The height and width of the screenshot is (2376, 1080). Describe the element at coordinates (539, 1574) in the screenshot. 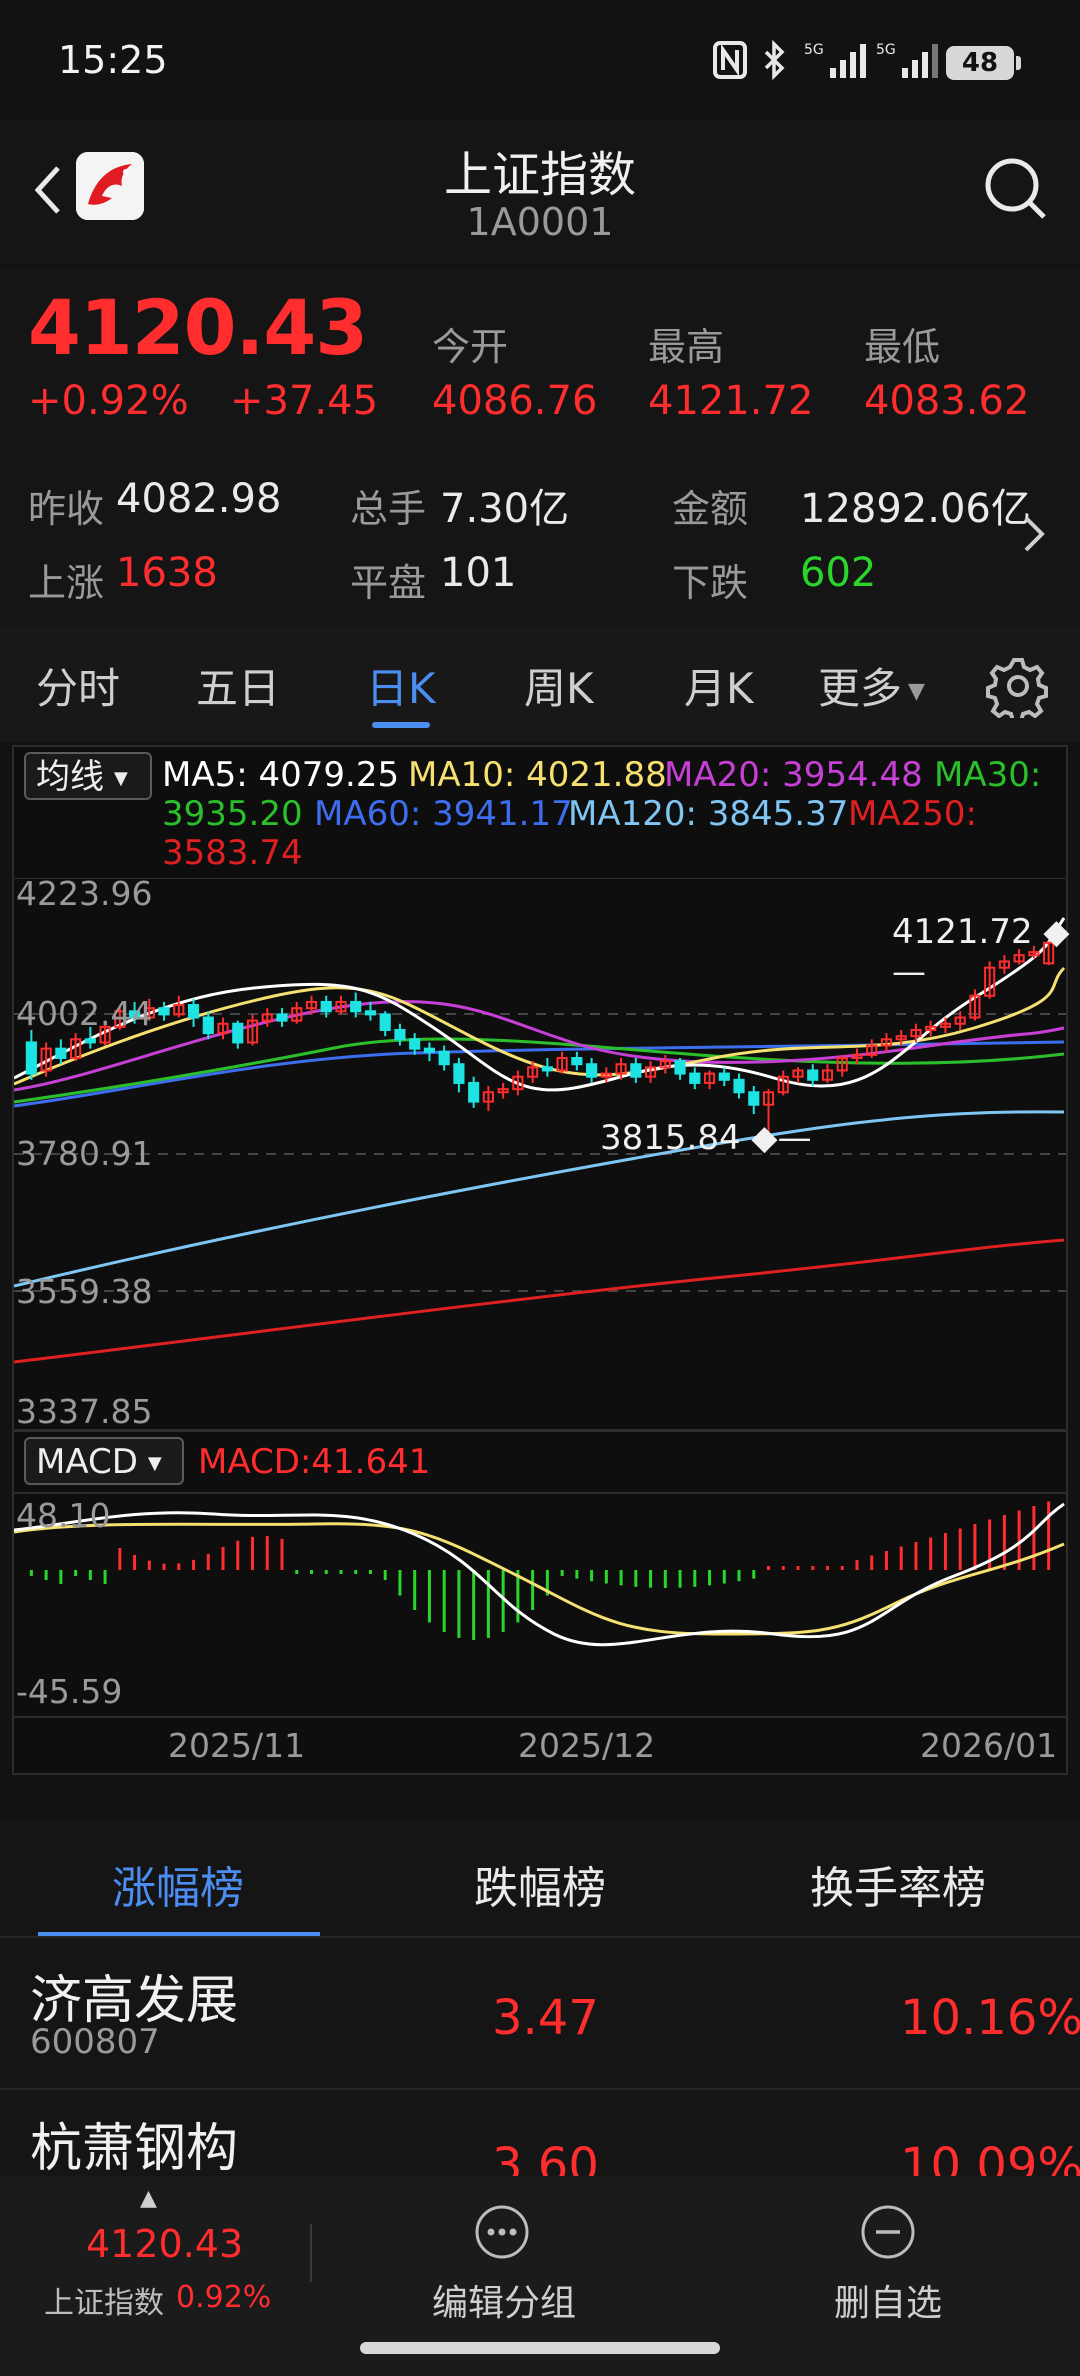

I see `macd-plot` at that location.